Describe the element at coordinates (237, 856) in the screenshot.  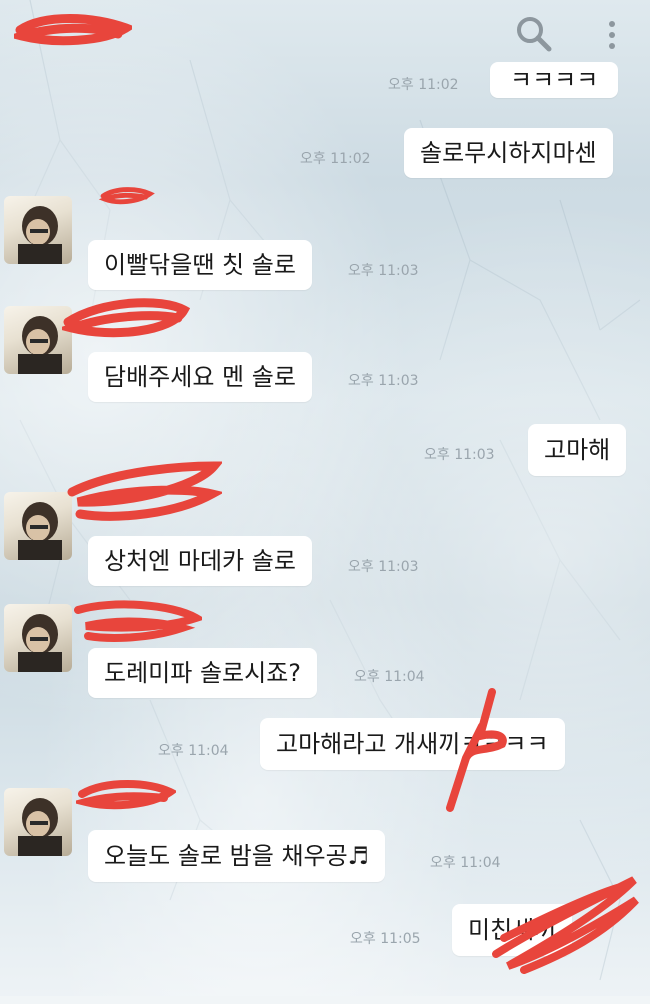
I see `message-bubble-incoming: 오늘도 솔로 밤을 채우공♬` at that location.